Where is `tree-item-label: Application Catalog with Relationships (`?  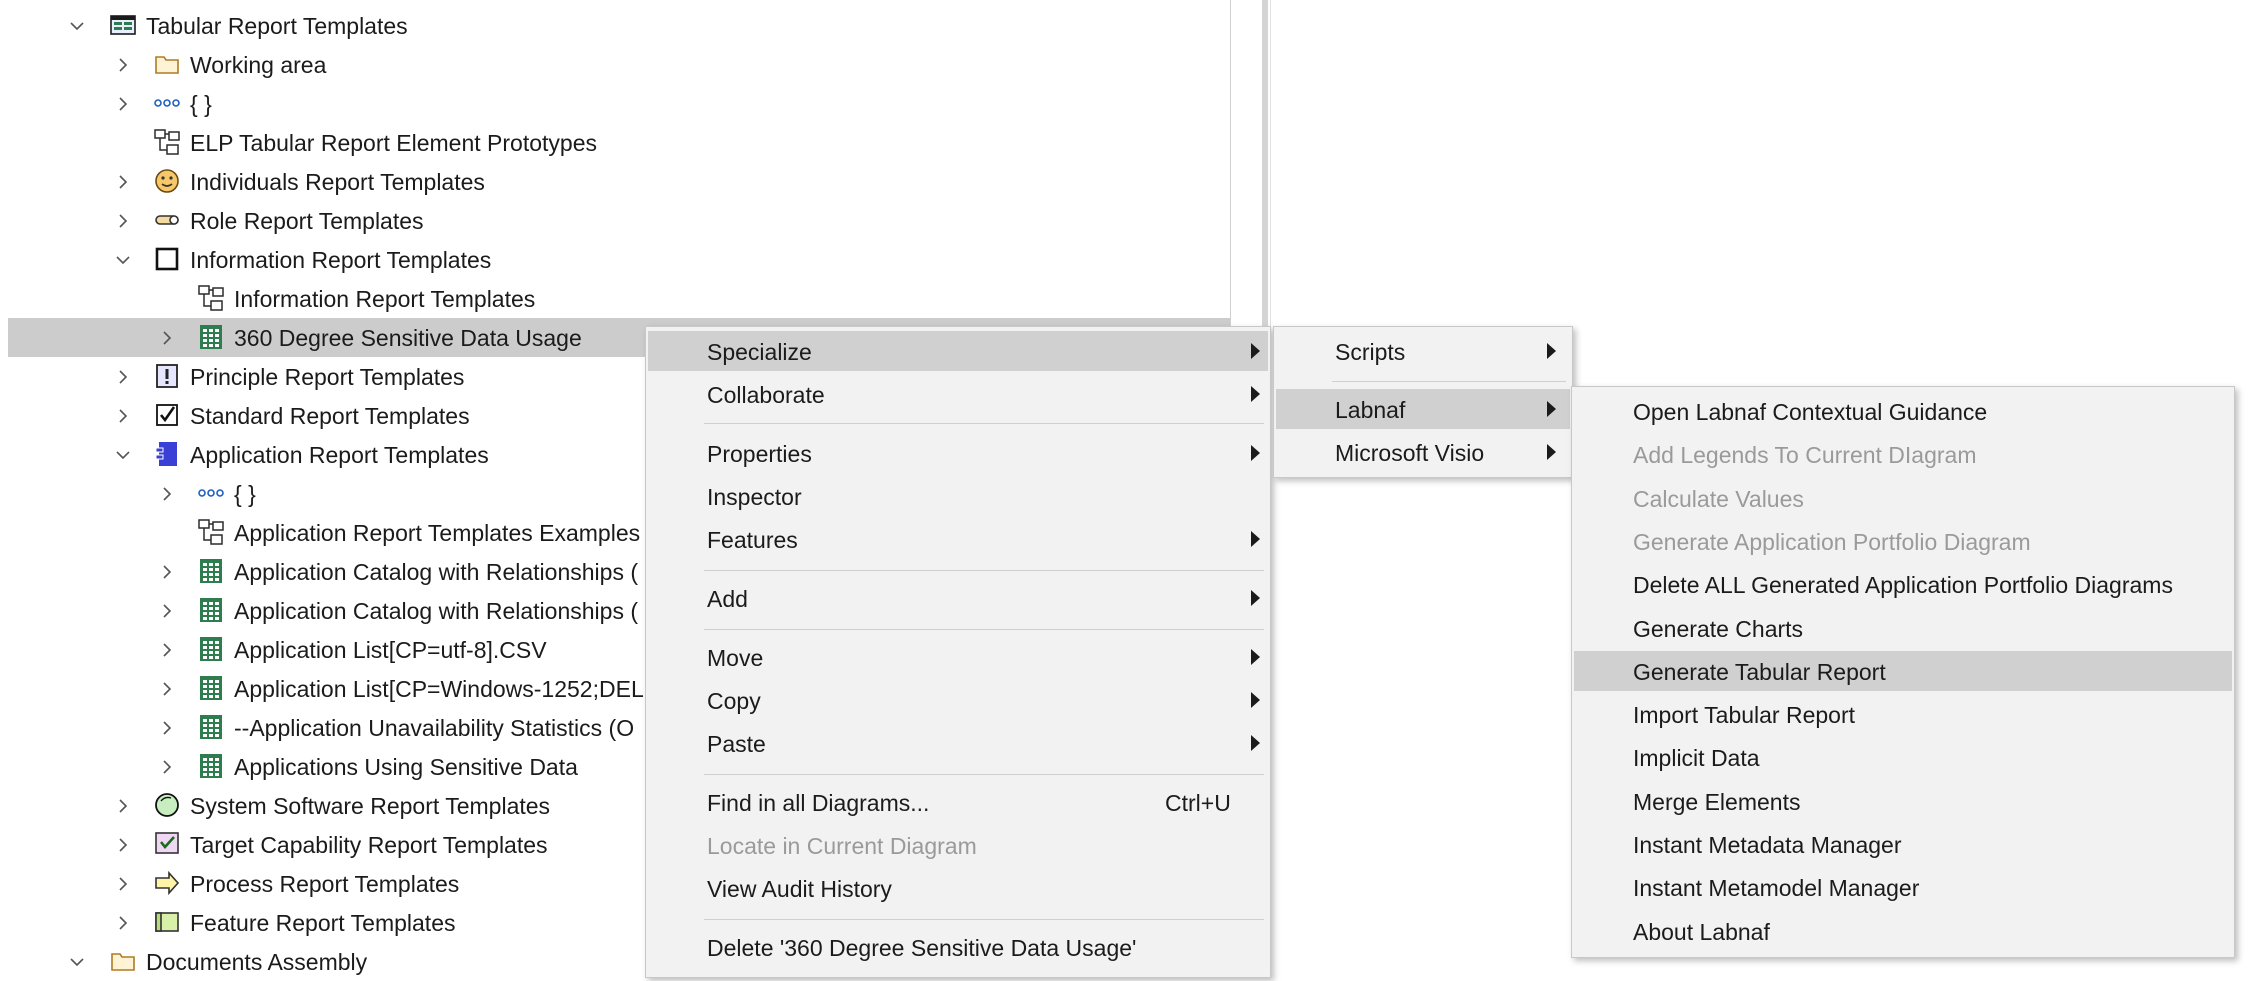
tree-item-label: Application Catalog with Relationships ( is located at coordinates (436, 611).